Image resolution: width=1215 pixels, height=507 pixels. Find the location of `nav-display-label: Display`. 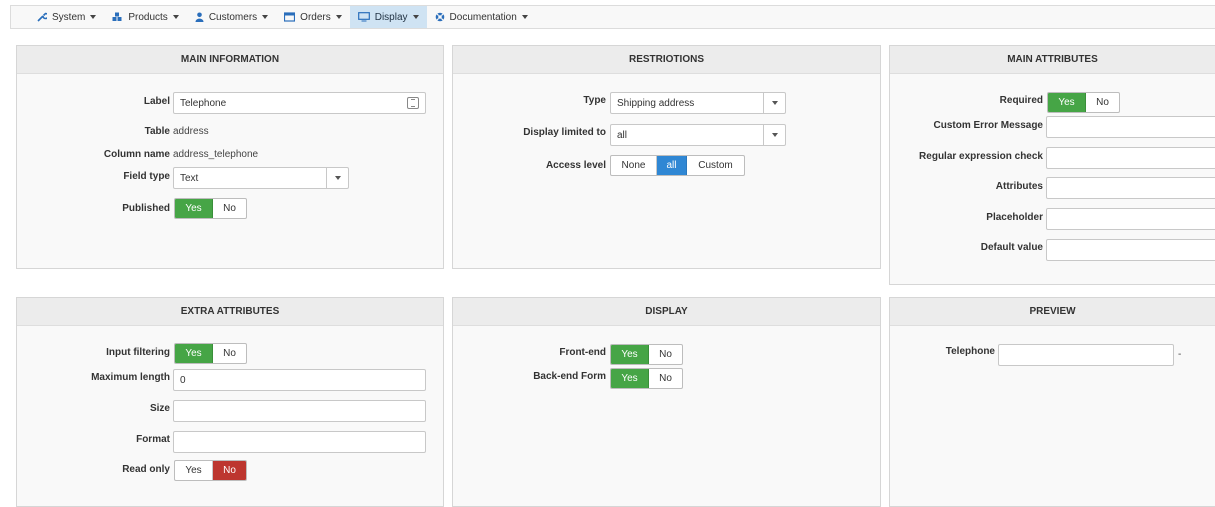

nav-display-label: Display is located at coordinates (391, 17).